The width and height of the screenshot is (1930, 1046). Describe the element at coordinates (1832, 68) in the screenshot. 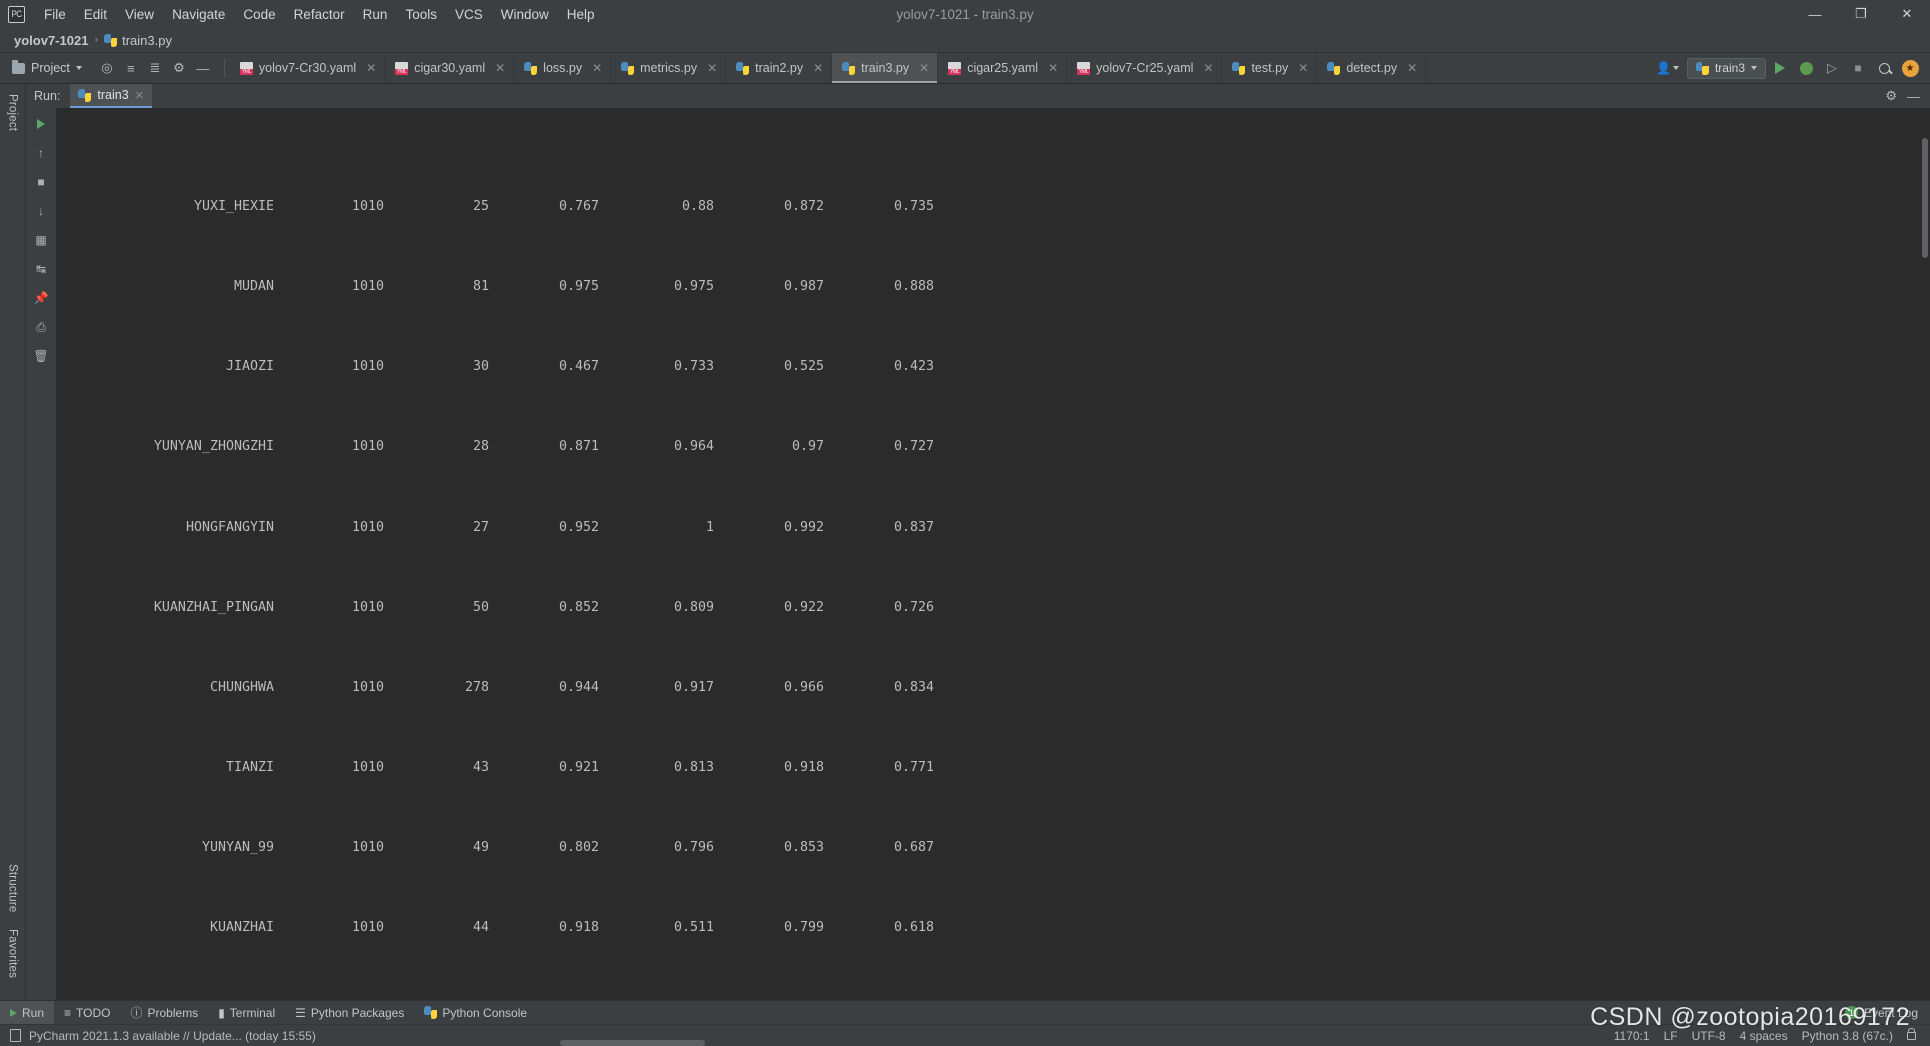

I see `coverage-button: ▷` at that location.